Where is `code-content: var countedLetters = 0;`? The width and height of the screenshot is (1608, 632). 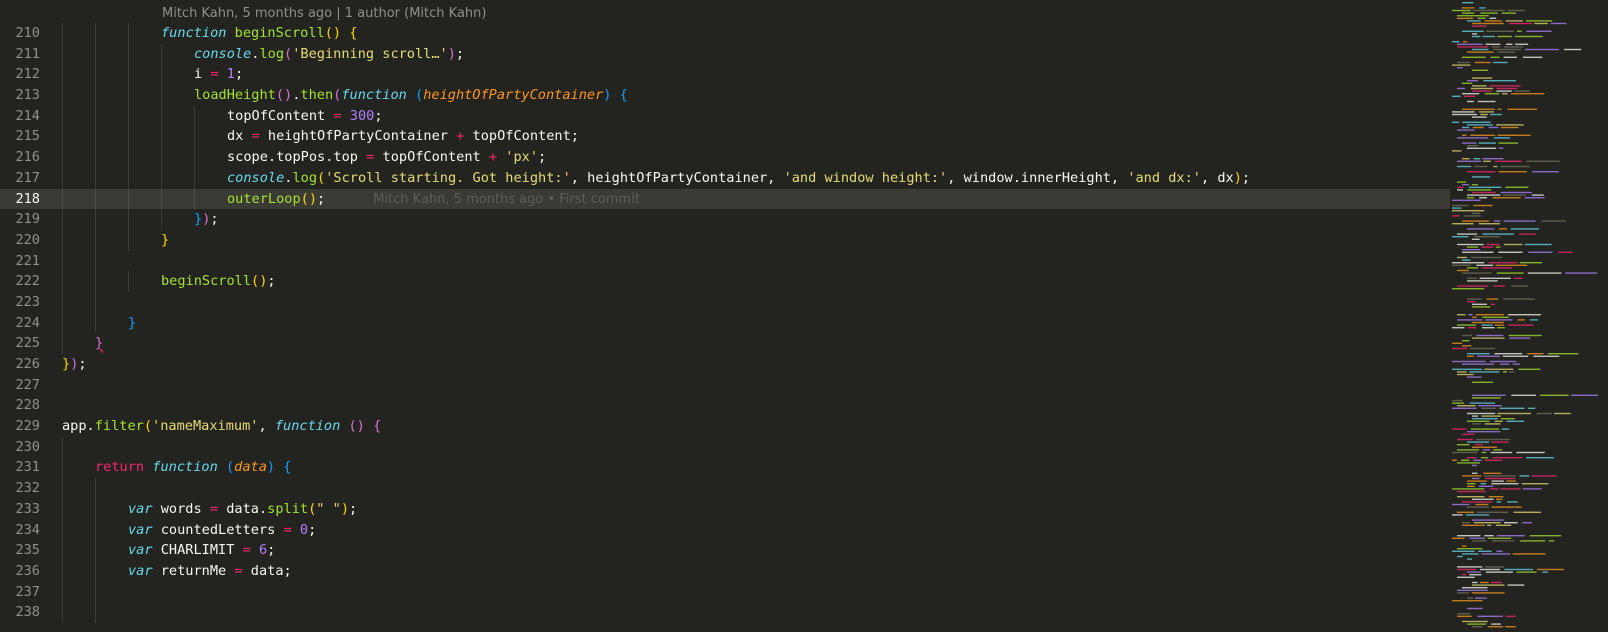
code-content: var countedLetters = 0; is located at coordinates (222, 530).